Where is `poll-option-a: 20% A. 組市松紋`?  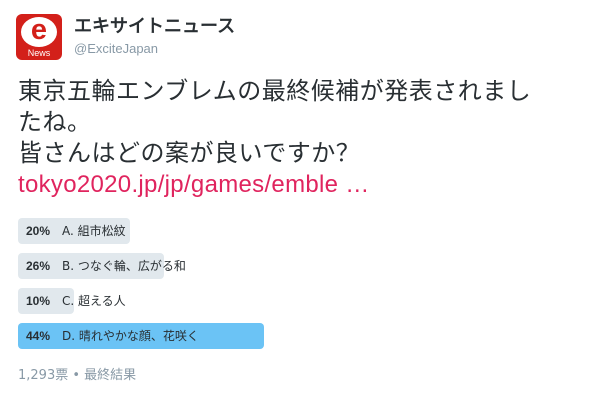 poll-option-a: 20% A. 組市松紋 is located at coordinates (228, 231).